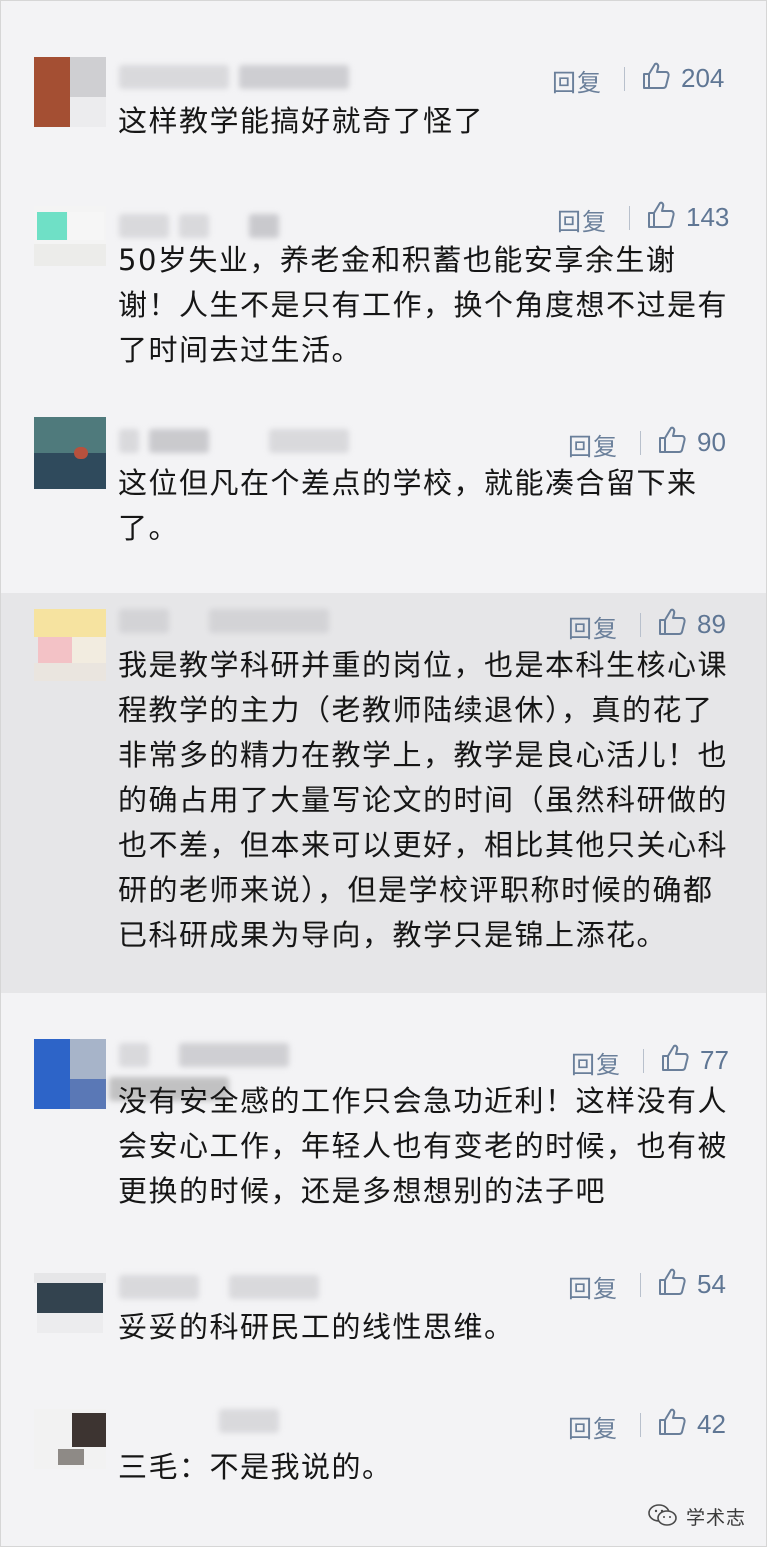 Image resolution: width=767 pixels, height=1547 pixels. What do you see at coordinates (708, 217) in the screenshot?
I see `like-count: 143` at bounding box center [708, 217].